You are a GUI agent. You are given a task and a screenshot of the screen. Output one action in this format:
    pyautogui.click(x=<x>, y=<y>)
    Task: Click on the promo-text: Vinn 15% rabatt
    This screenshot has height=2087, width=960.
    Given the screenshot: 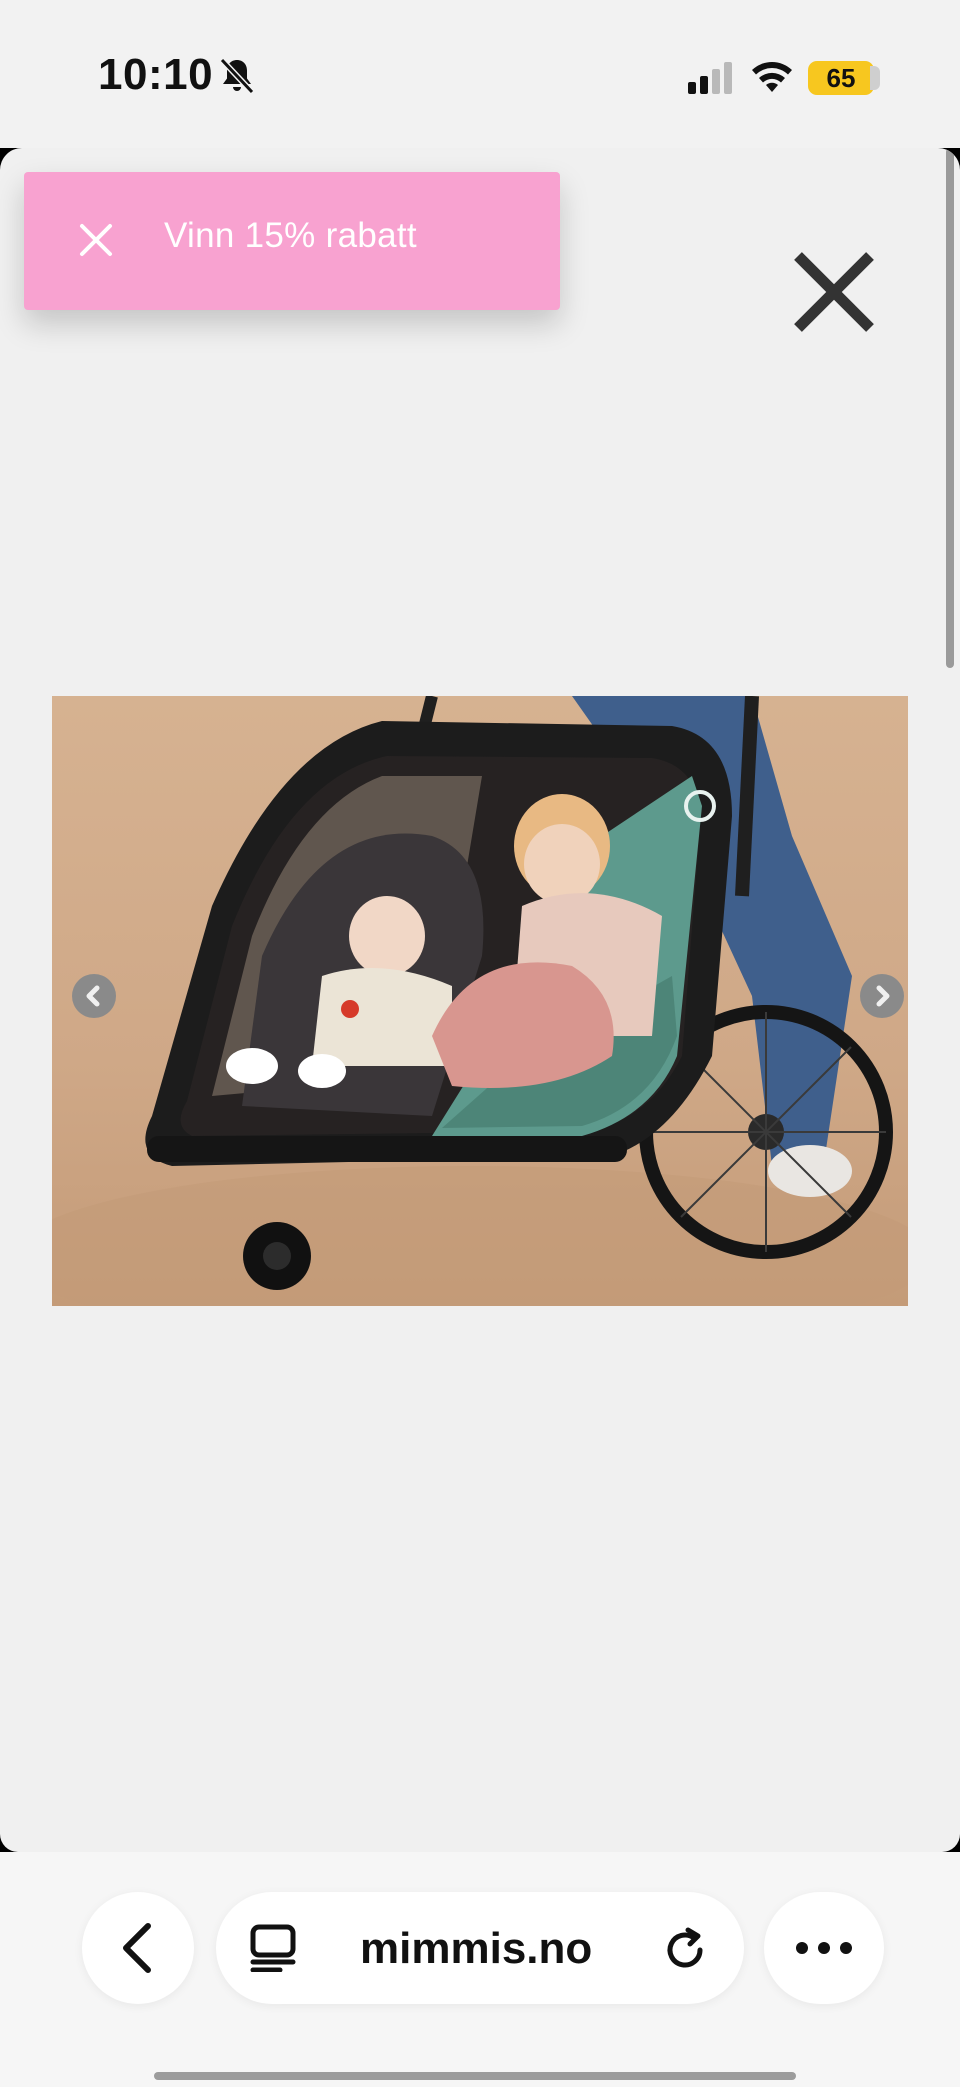 What is the action you would take?
    pyautogui.click(x=290, y=235)
    